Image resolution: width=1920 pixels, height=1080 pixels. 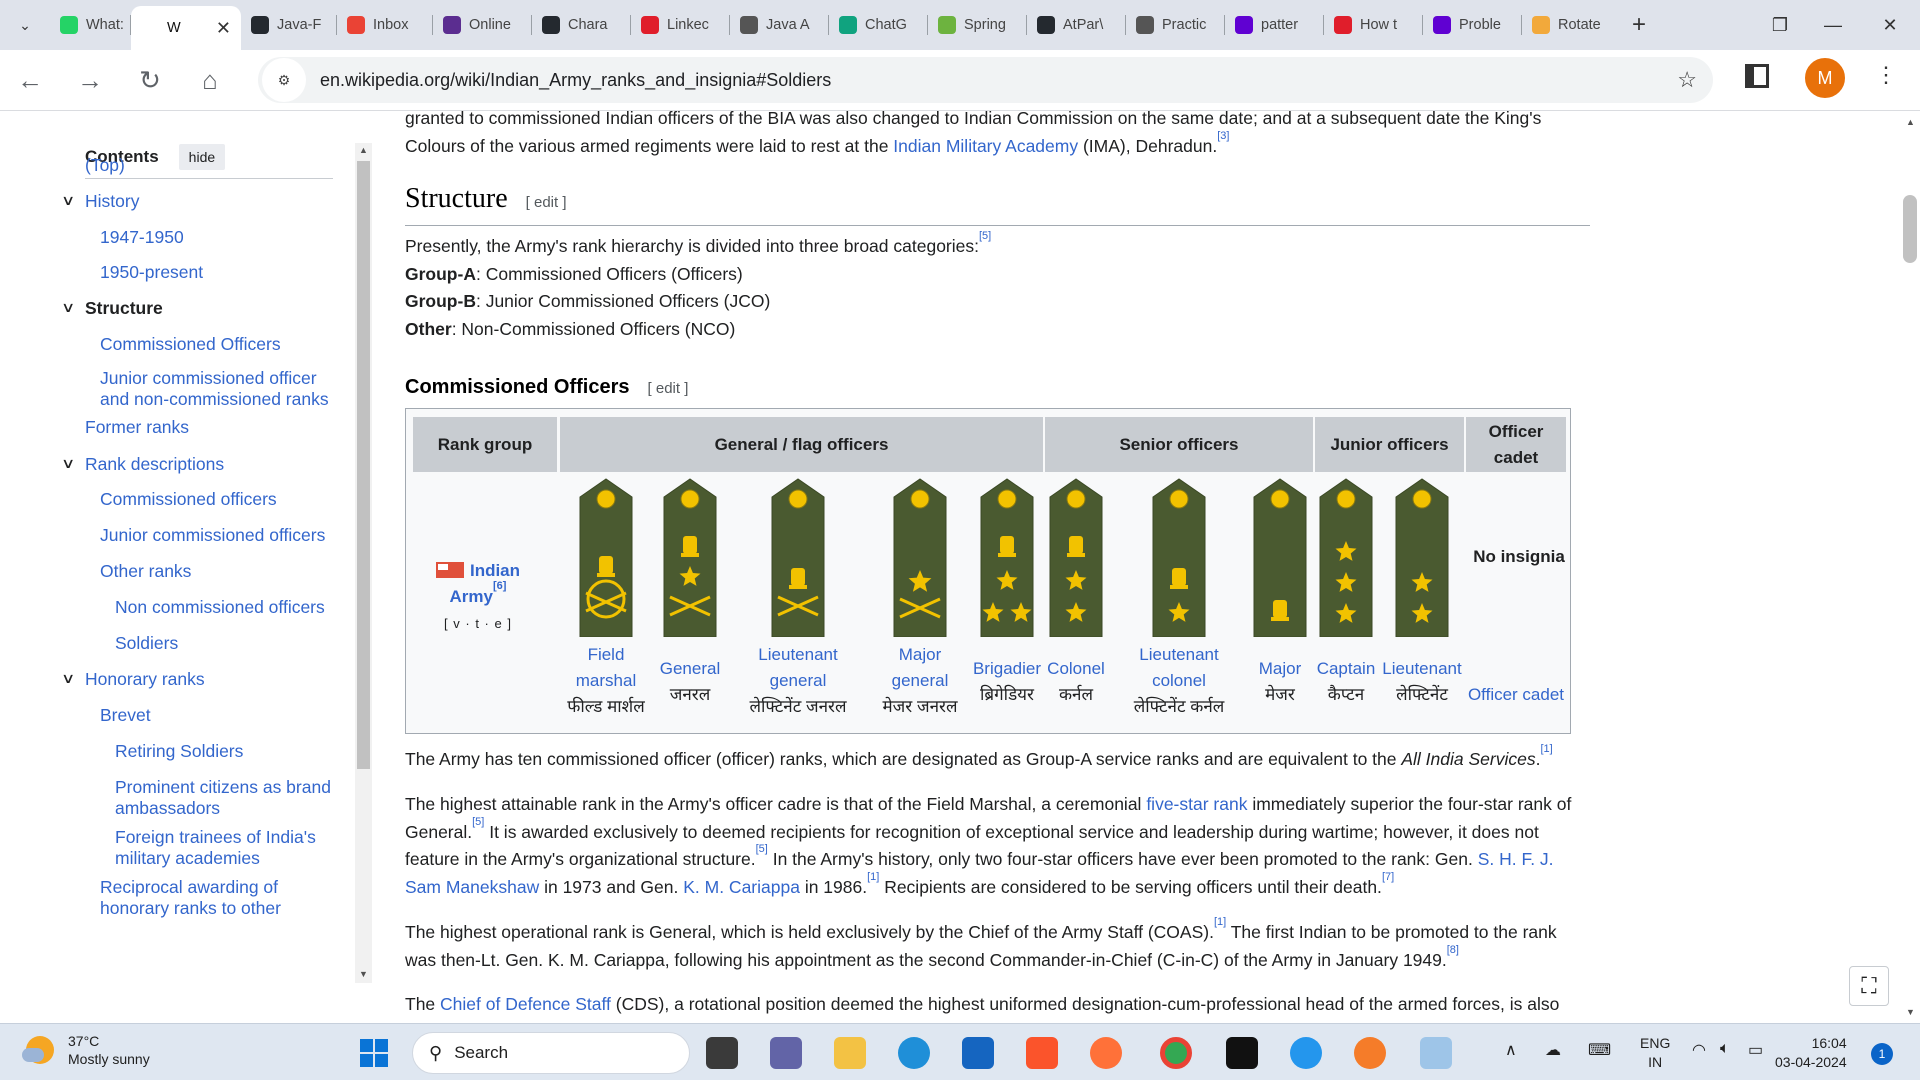 I want to click on toc-item: Rank descriptions, so click(x=210, y=464).